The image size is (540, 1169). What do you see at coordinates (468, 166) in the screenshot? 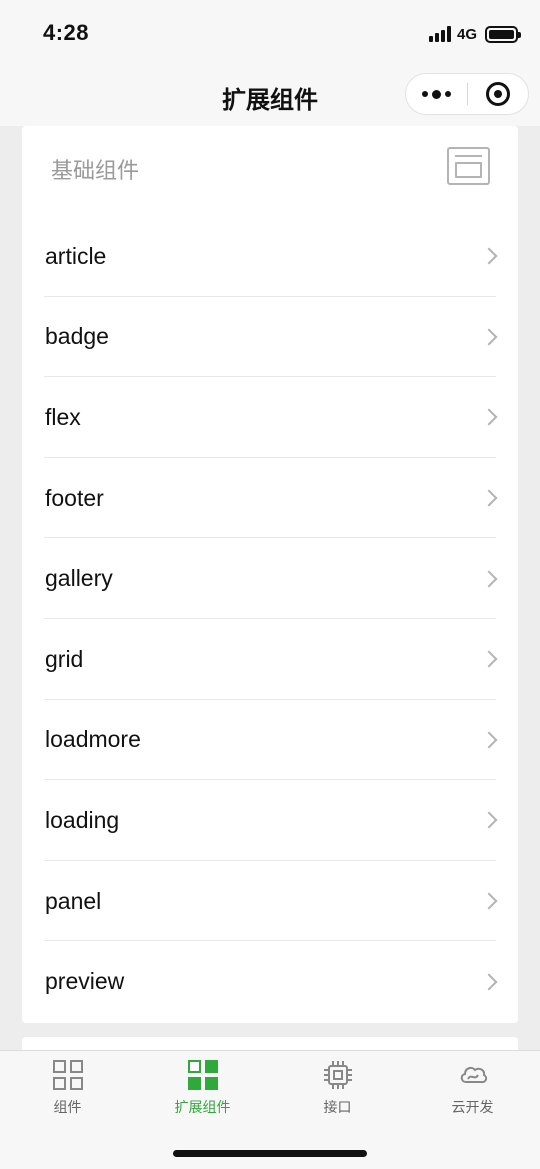
I see `window-icon` at bounding box center [468, 166].